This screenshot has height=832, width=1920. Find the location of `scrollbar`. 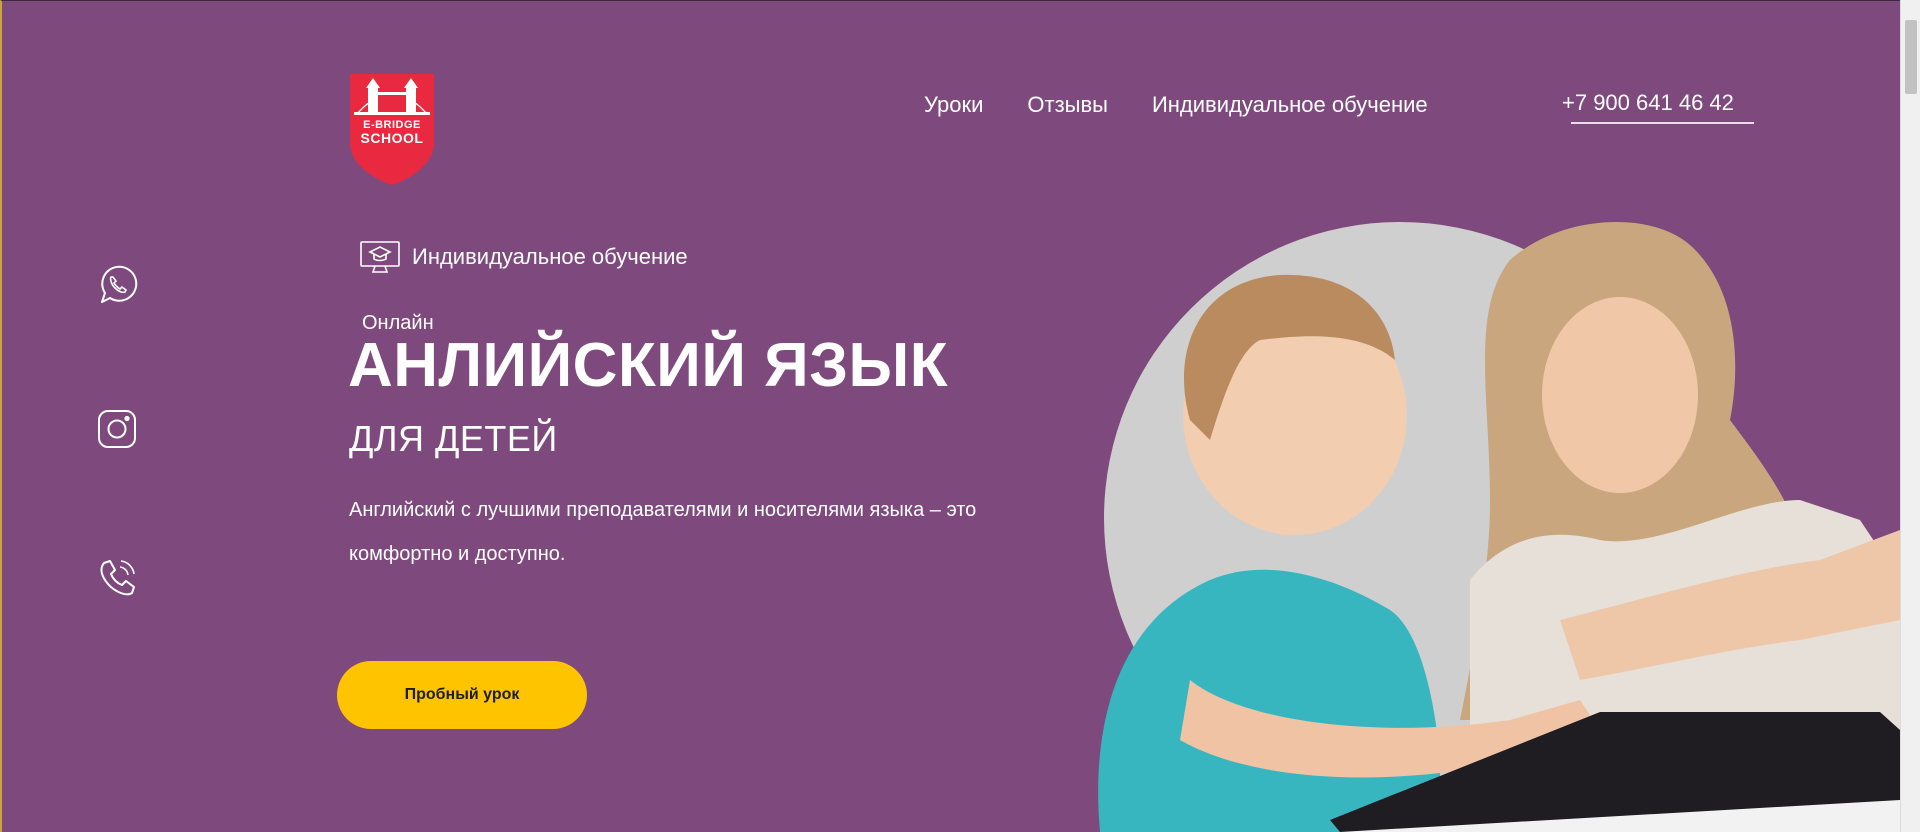

scrollbar is located at coordinates (1910, 416).